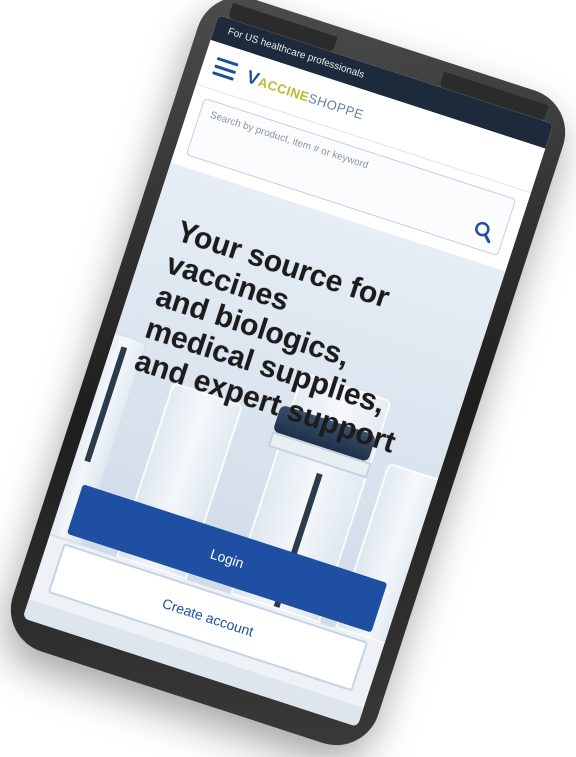 The height and width of the screenshot is (757, 576). What do you see at coordinates (284, 89) in the screenshot?
I see `logo-accent-text: ACCINE` at bounding box center [284, 89].